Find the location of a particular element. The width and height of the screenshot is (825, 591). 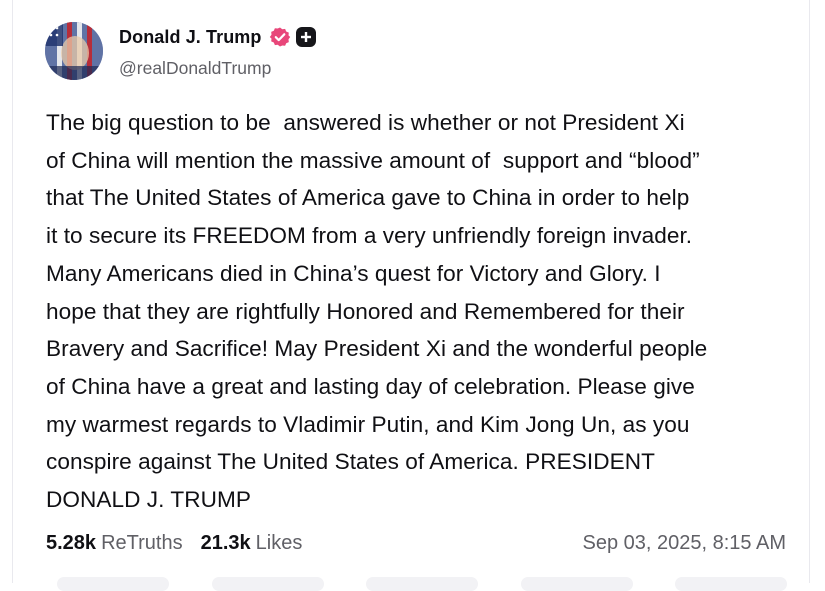

like-button is located at coordinates (422, 584).